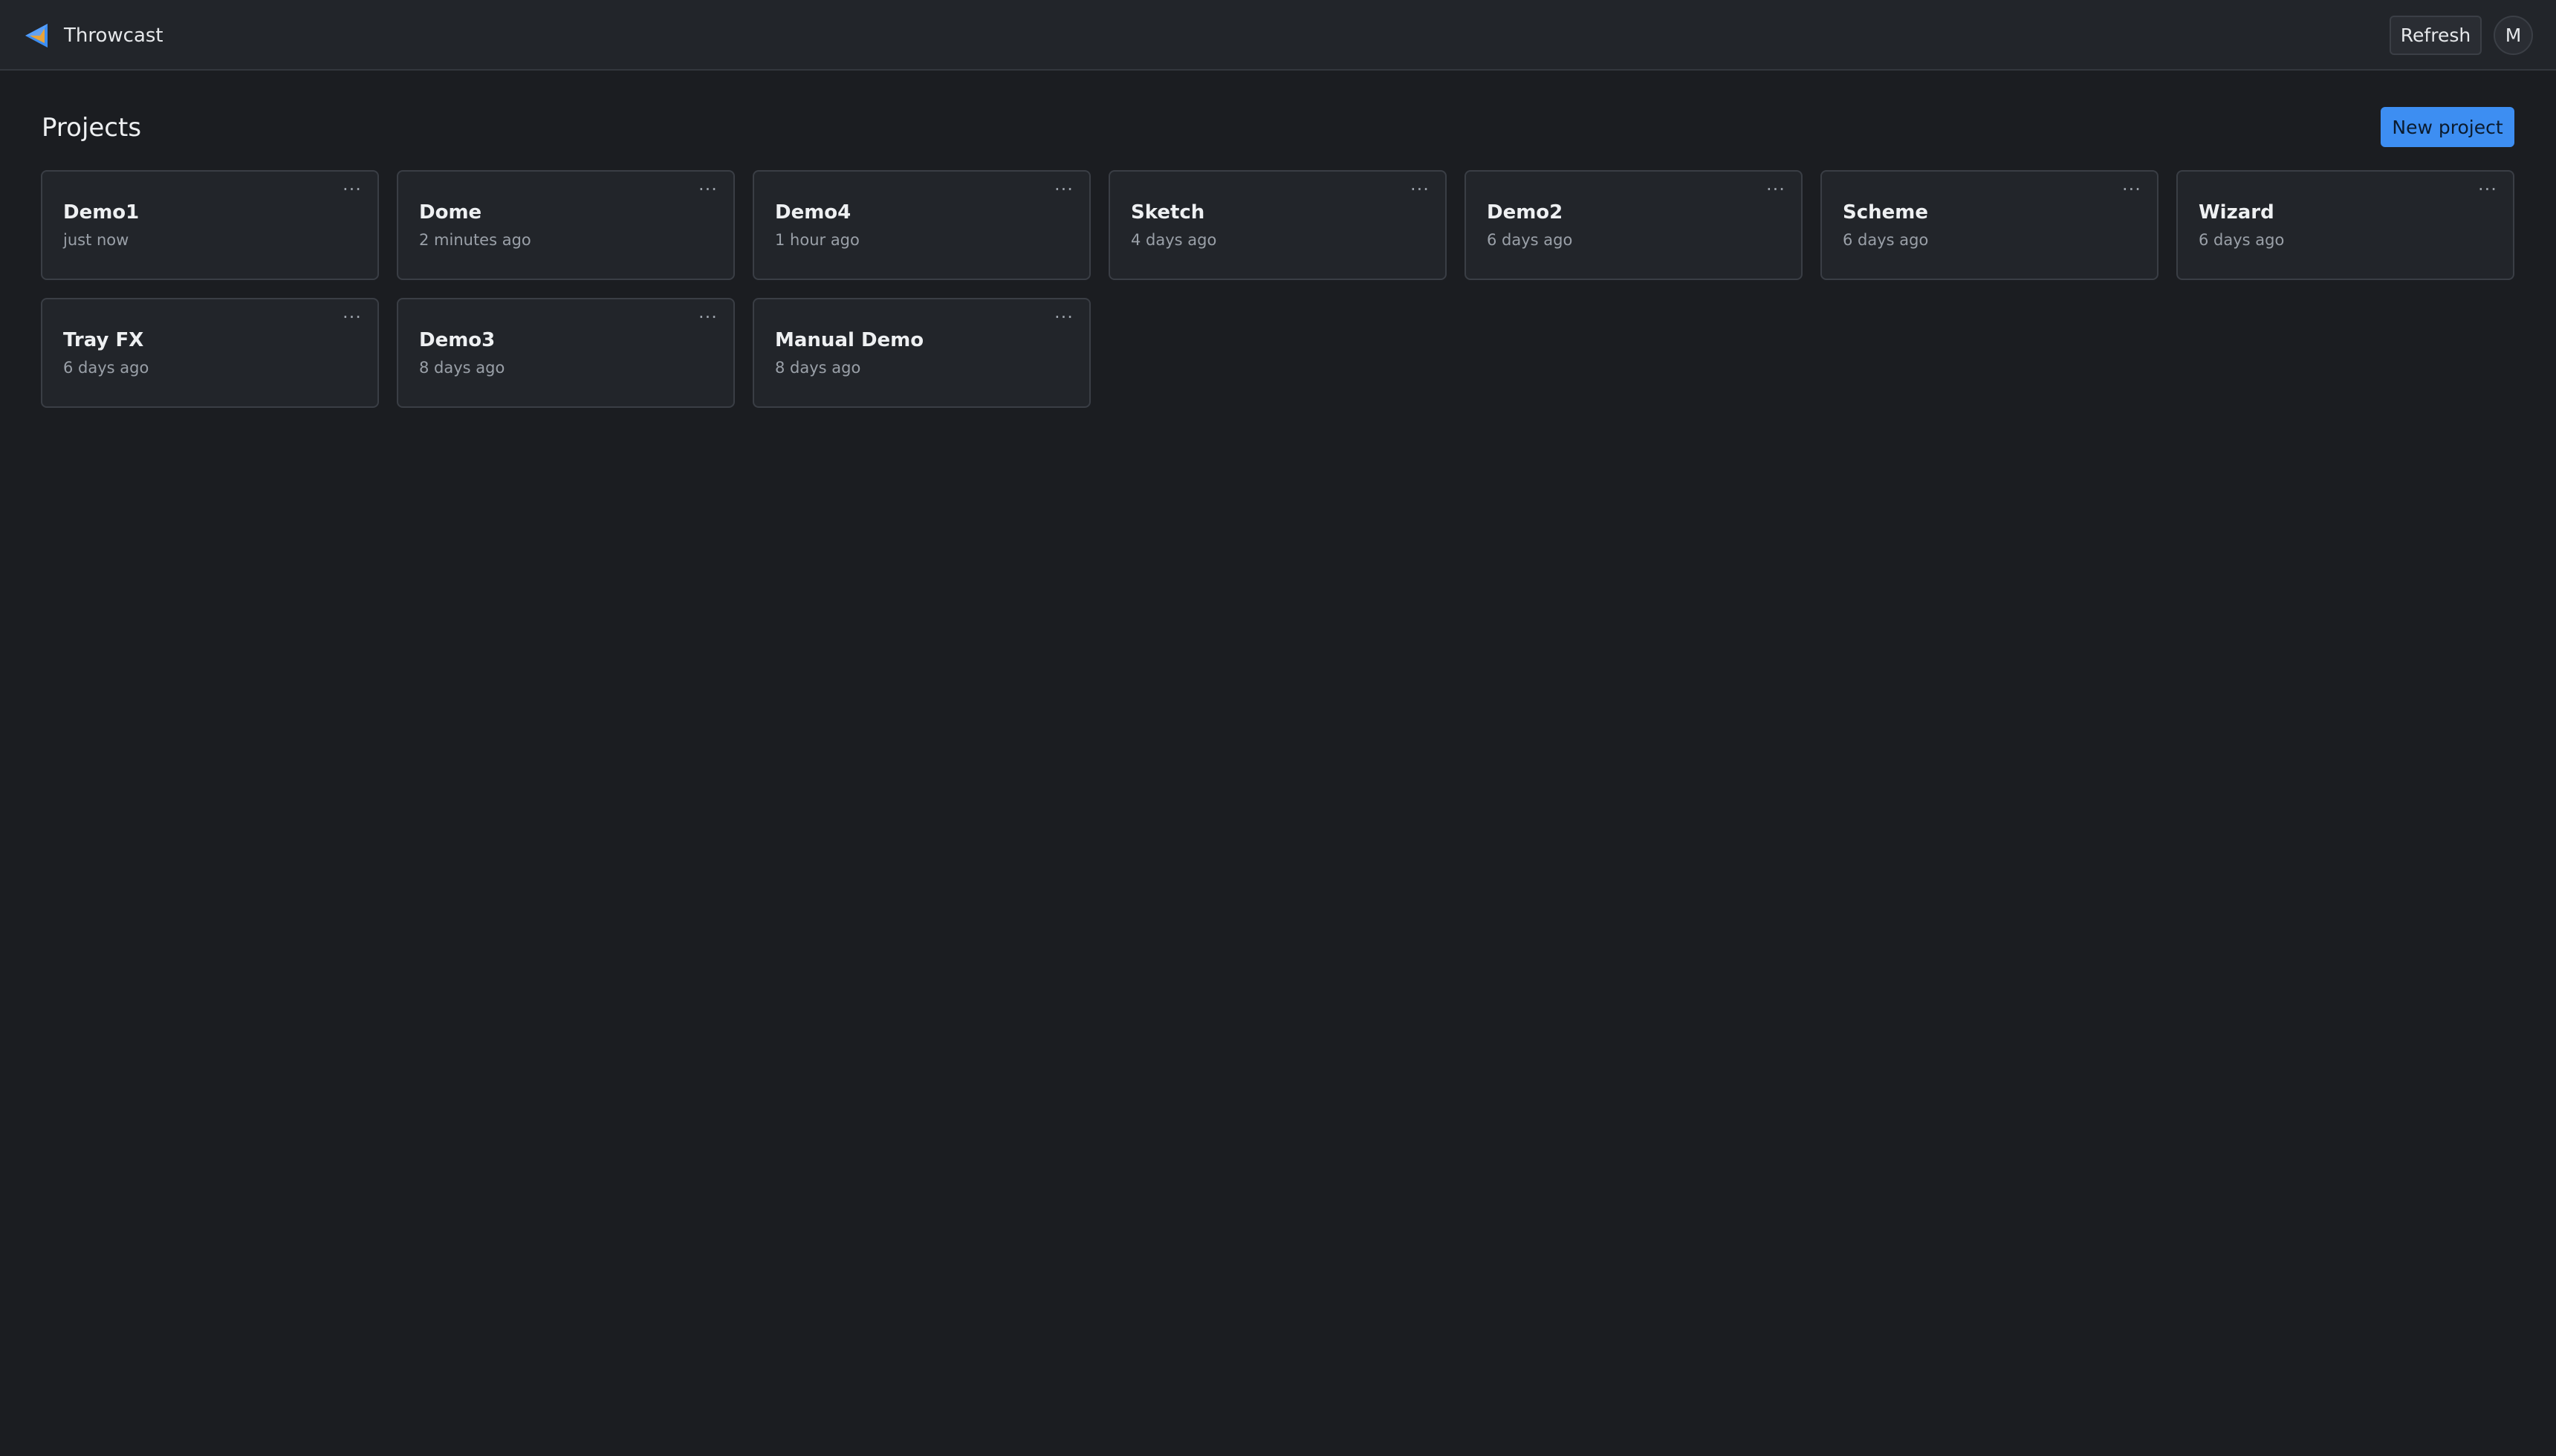  Describe the element at coordinates (2237, 213) in the screenshot. I see `project-name: Wizard` at that location.